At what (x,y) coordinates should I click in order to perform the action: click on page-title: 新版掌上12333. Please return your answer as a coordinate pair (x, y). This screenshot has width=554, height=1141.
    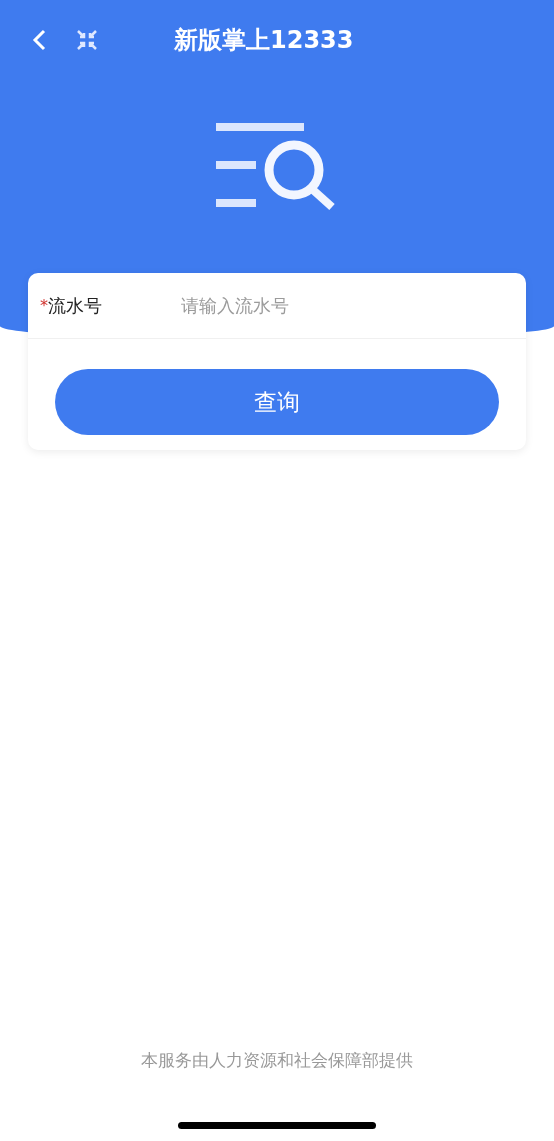
    Looking at the image, I should click on (264, 40).